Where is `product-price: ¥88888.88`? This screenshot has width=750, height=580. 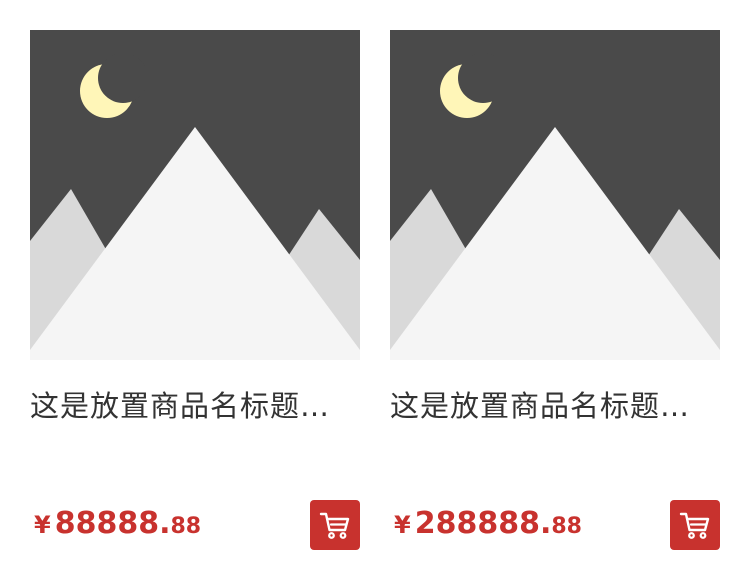
product-price: ¥88888.88 is located at coordinates (117, 523).